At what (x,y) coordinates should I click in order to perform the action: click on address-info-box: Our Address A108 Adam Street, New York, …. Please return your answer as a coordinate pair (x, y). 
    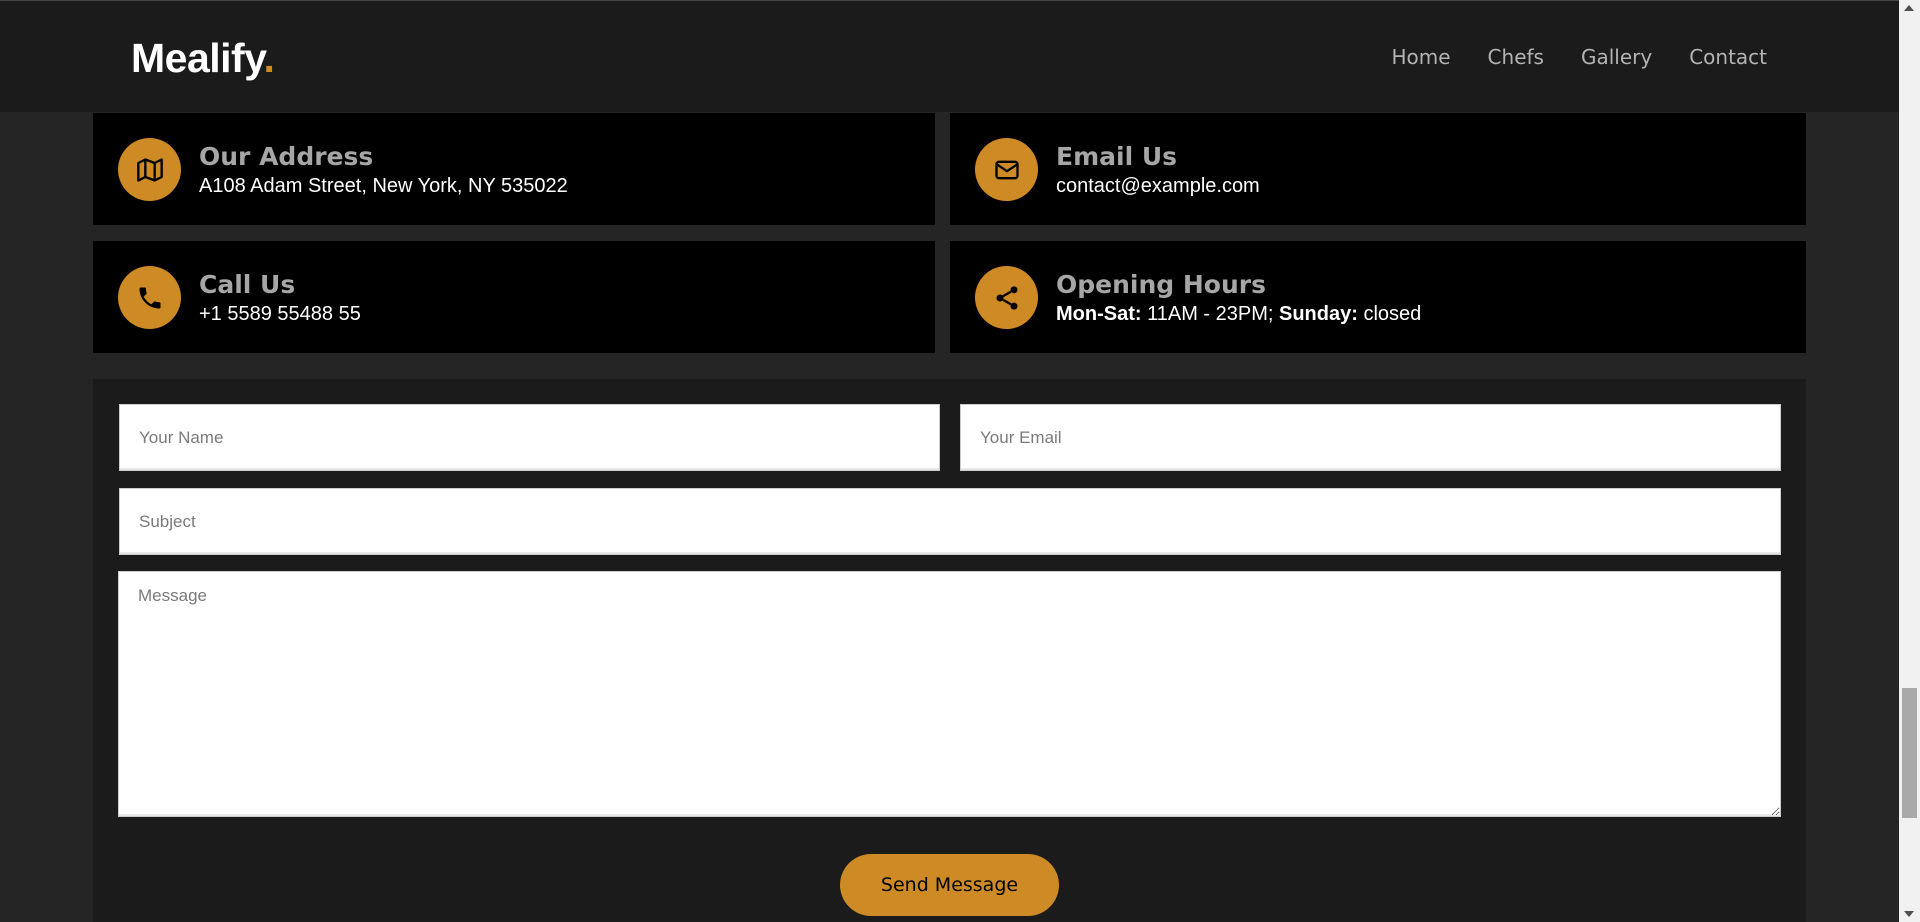
    Looking at the image, I should click on (514, 169).